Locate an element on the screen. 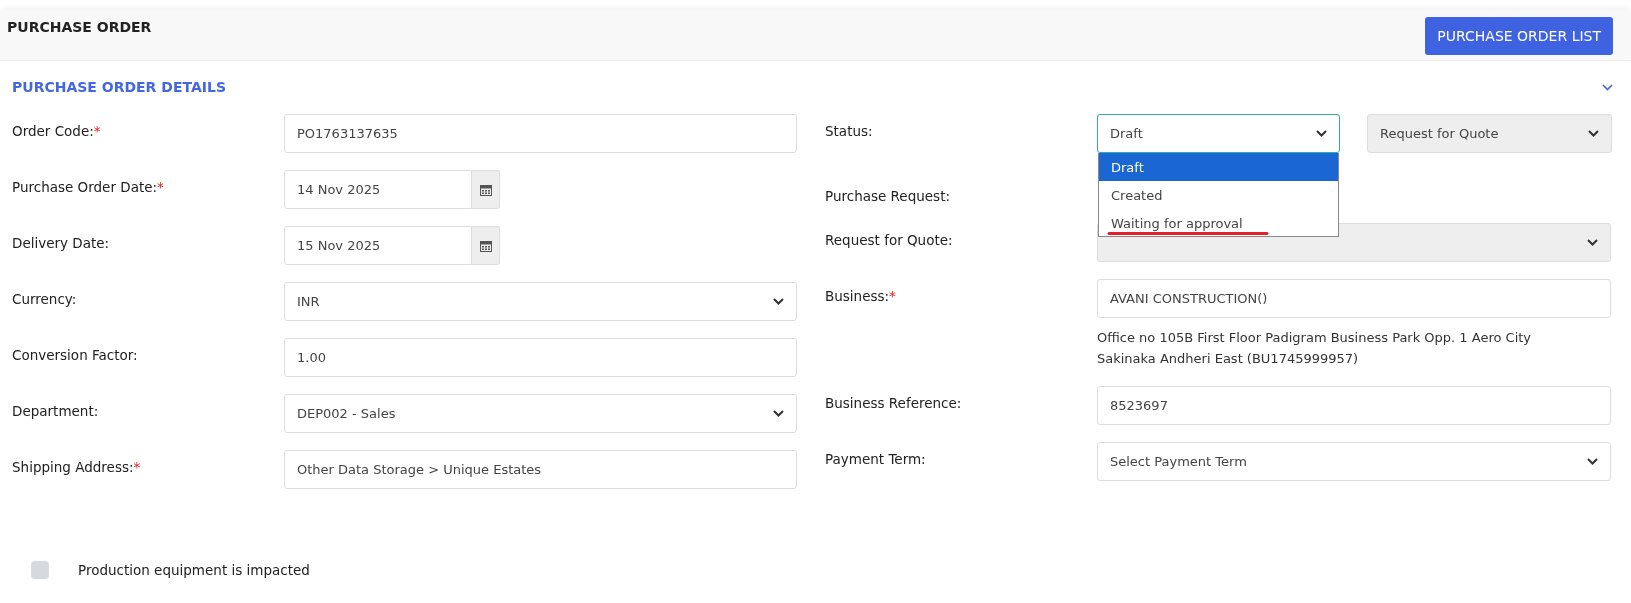  field-label: Status: is located at coordinates (849, 130).